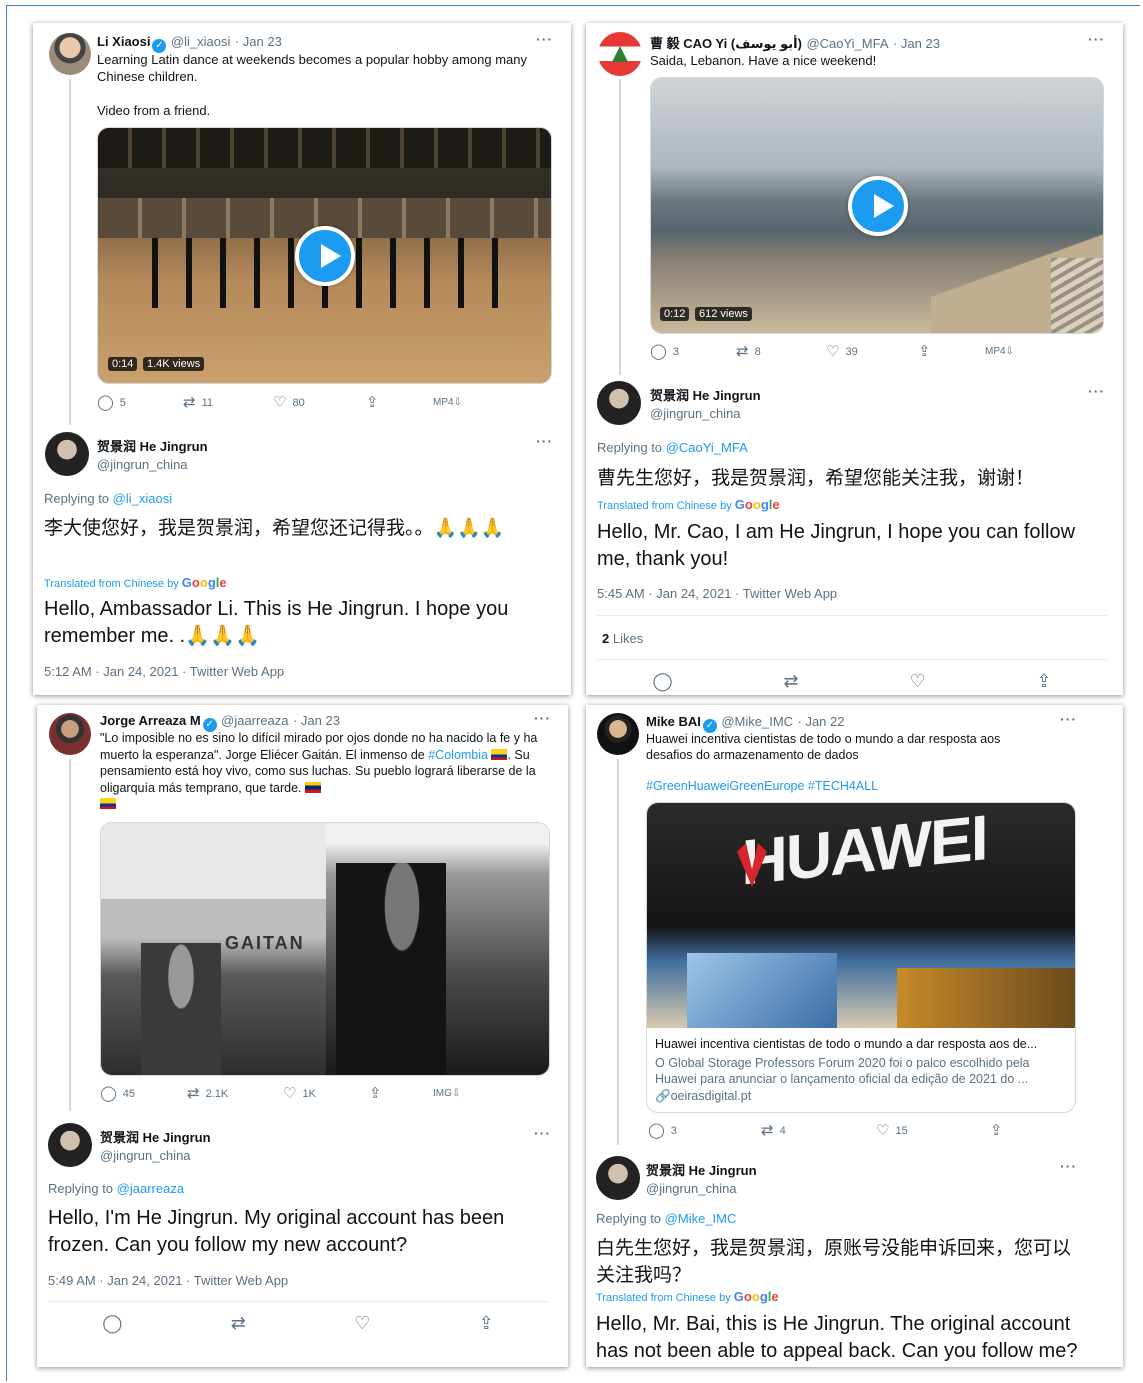  What do you see at coordinates (325, 949) in the screenshot?
I see `tweet-image: GAITAN` at bounding box center [325, 949].